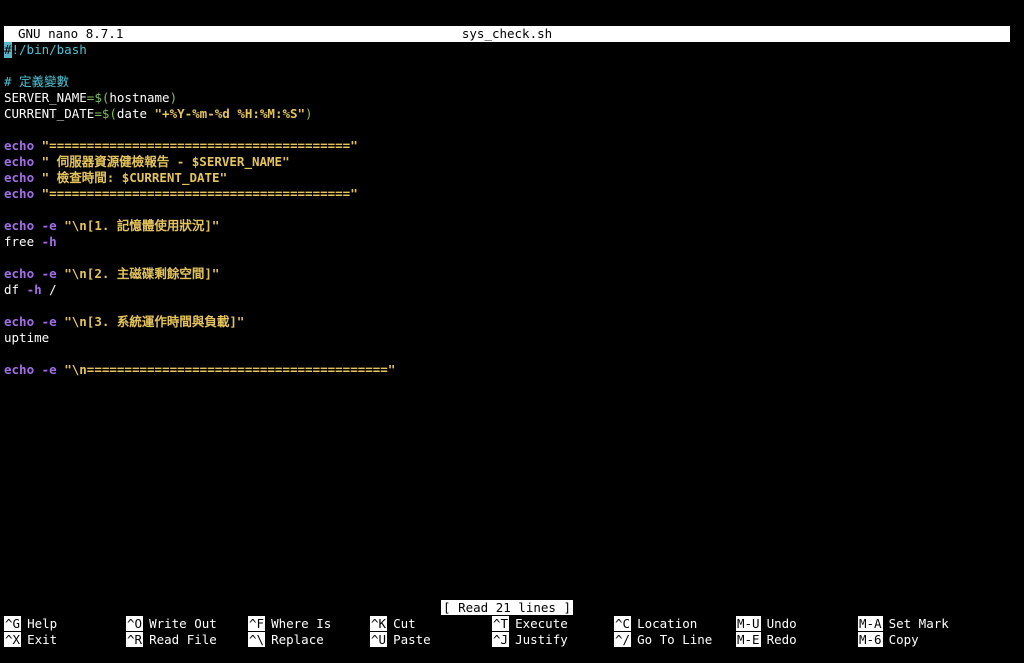 This screenshot has height=663, width=1024. What do you see at coordinates (512, 13) in the screenshot?
I see `window-top-strip` at bounding box center [512, 13].